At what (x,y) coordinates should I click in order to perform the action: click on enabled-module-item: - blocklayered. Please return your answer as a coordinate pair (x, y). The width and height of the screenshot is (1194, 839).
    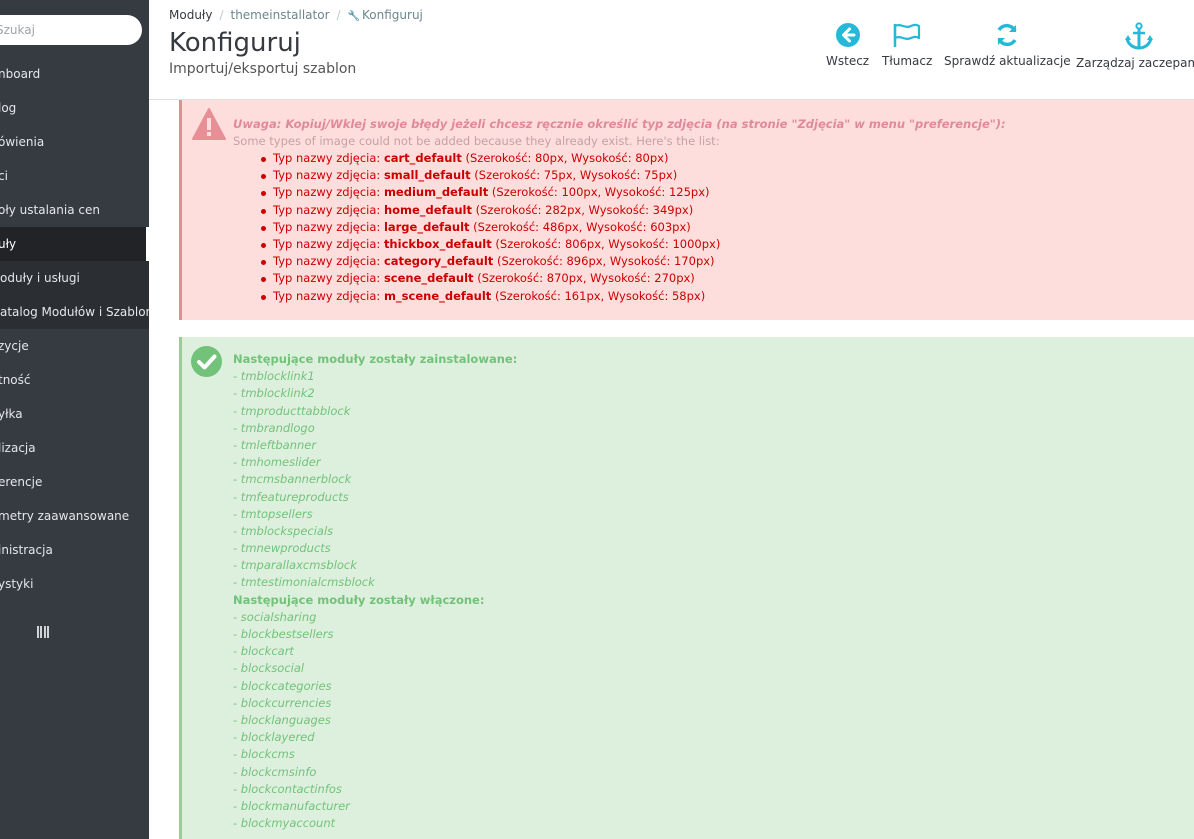
    Looking at the image, I should click on (274, 737).